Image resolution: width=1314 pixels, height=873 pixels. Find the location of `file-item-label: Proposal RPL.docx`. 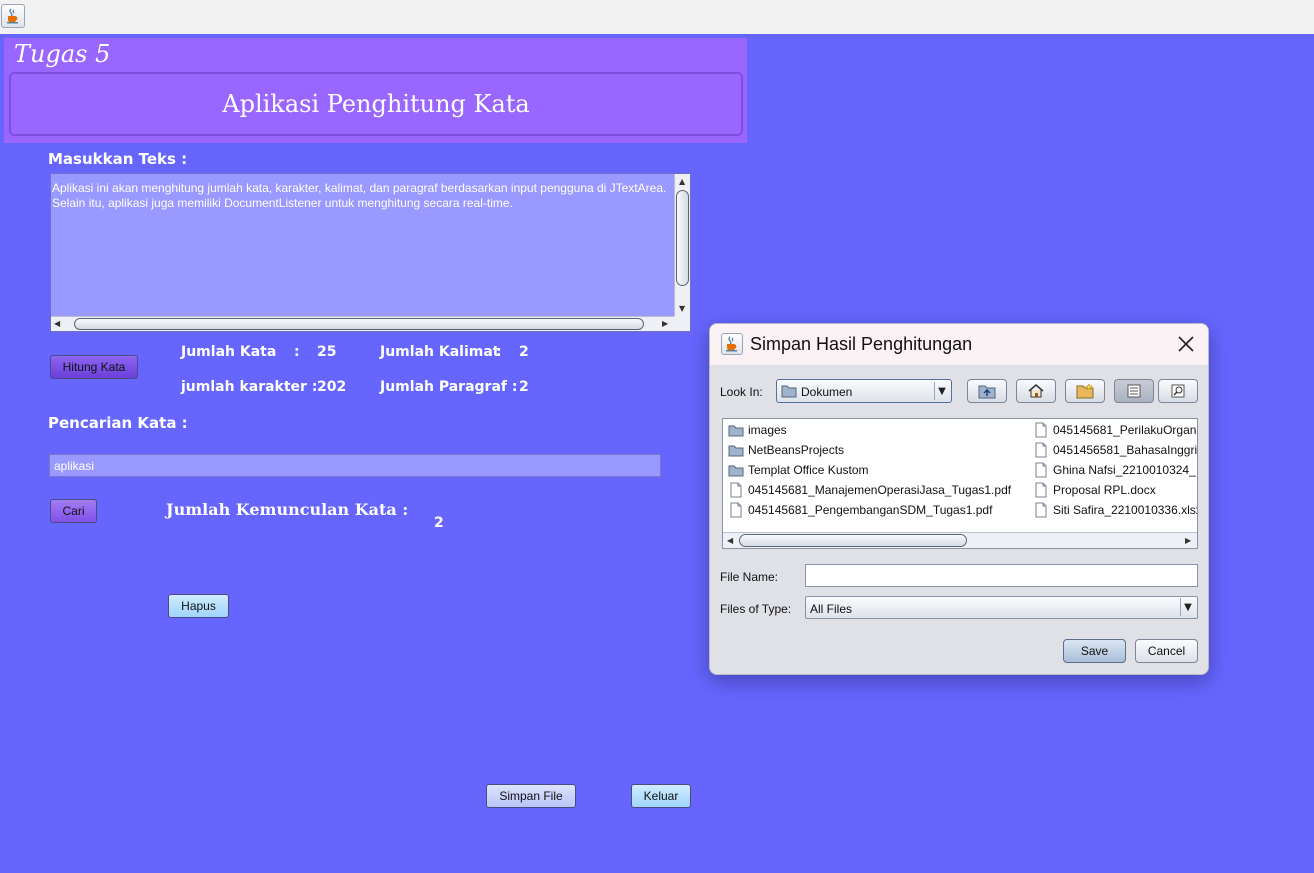

file-item-label: Proposal RPL.docx is located at coordinates (1104, 490).